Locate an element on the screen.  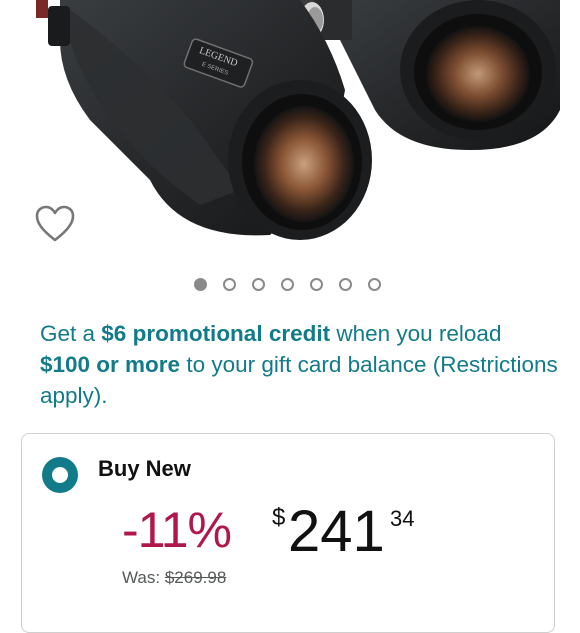
price-whole: 241 is located at coordinates (336, 531).